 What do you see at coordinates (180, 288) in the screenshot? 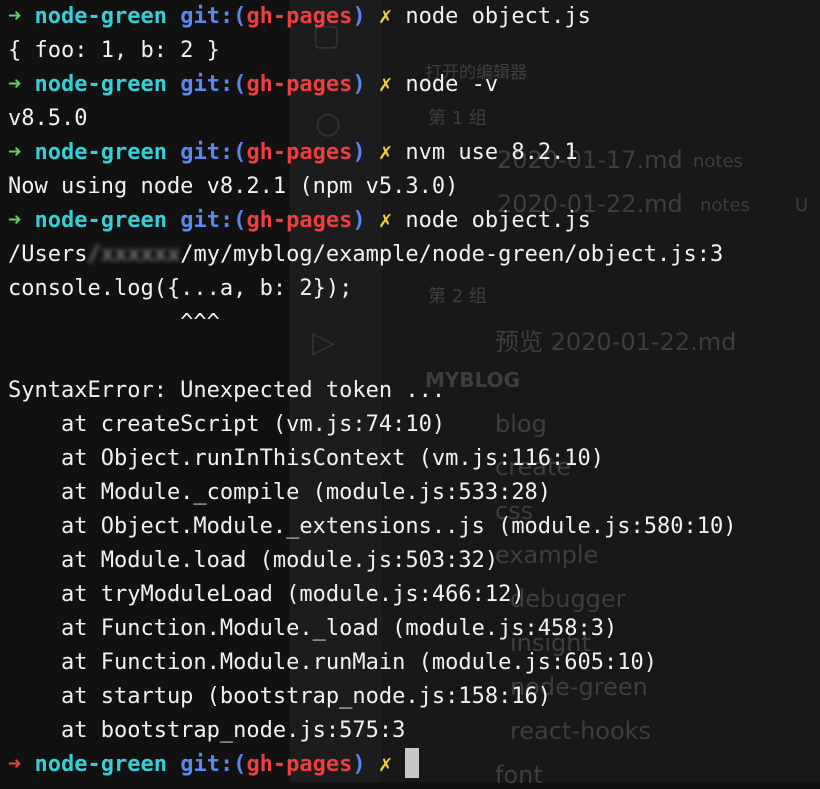
I see `output-line: console.log({...a, b: 2});` at bounding box center [180, 288].